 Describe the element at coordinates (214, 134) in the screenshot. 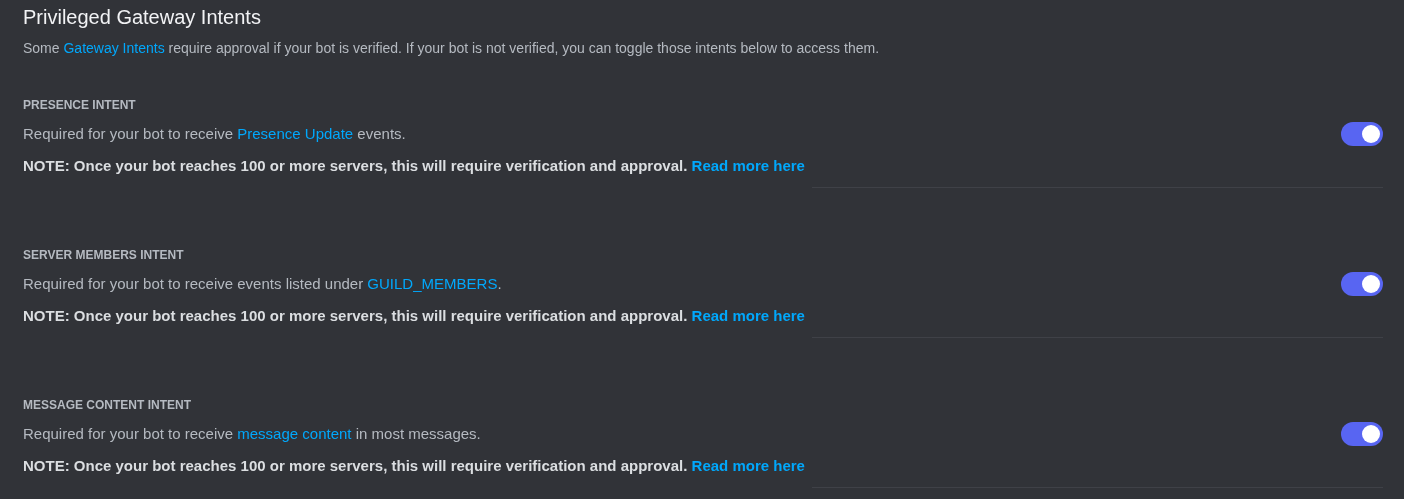

I see `intent-description: Required for your bot to receive Presence Update events.` at that location.